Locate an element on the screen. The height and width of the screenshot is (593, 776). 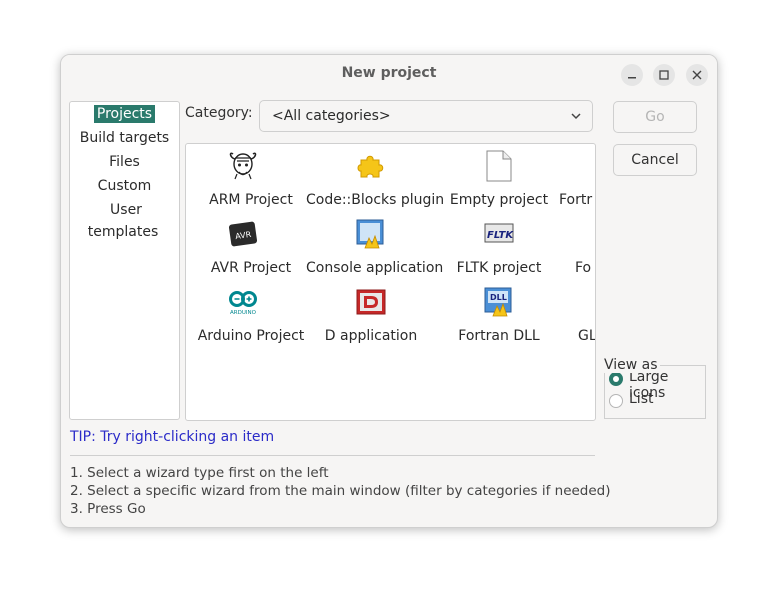
close-button is located at coordinates (697, 75).